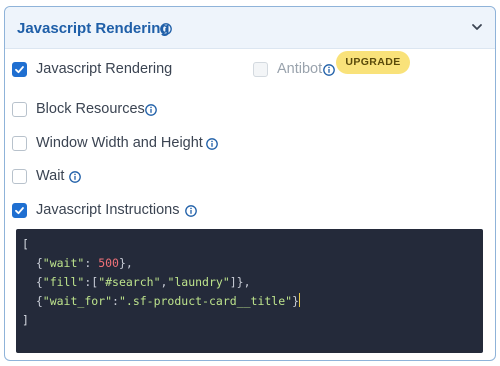  I want to click on window-size-label: Window Width and Height, so click(119, 143).